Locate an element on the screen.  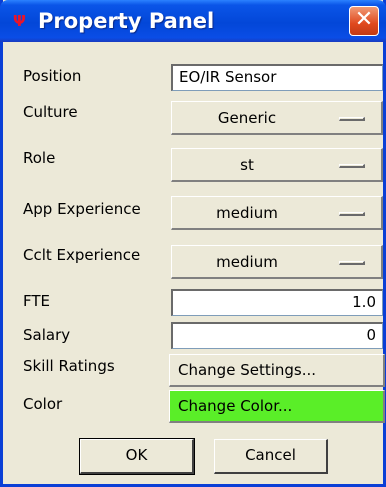
close-icon: ✕ is located at coordinates (364, 19).